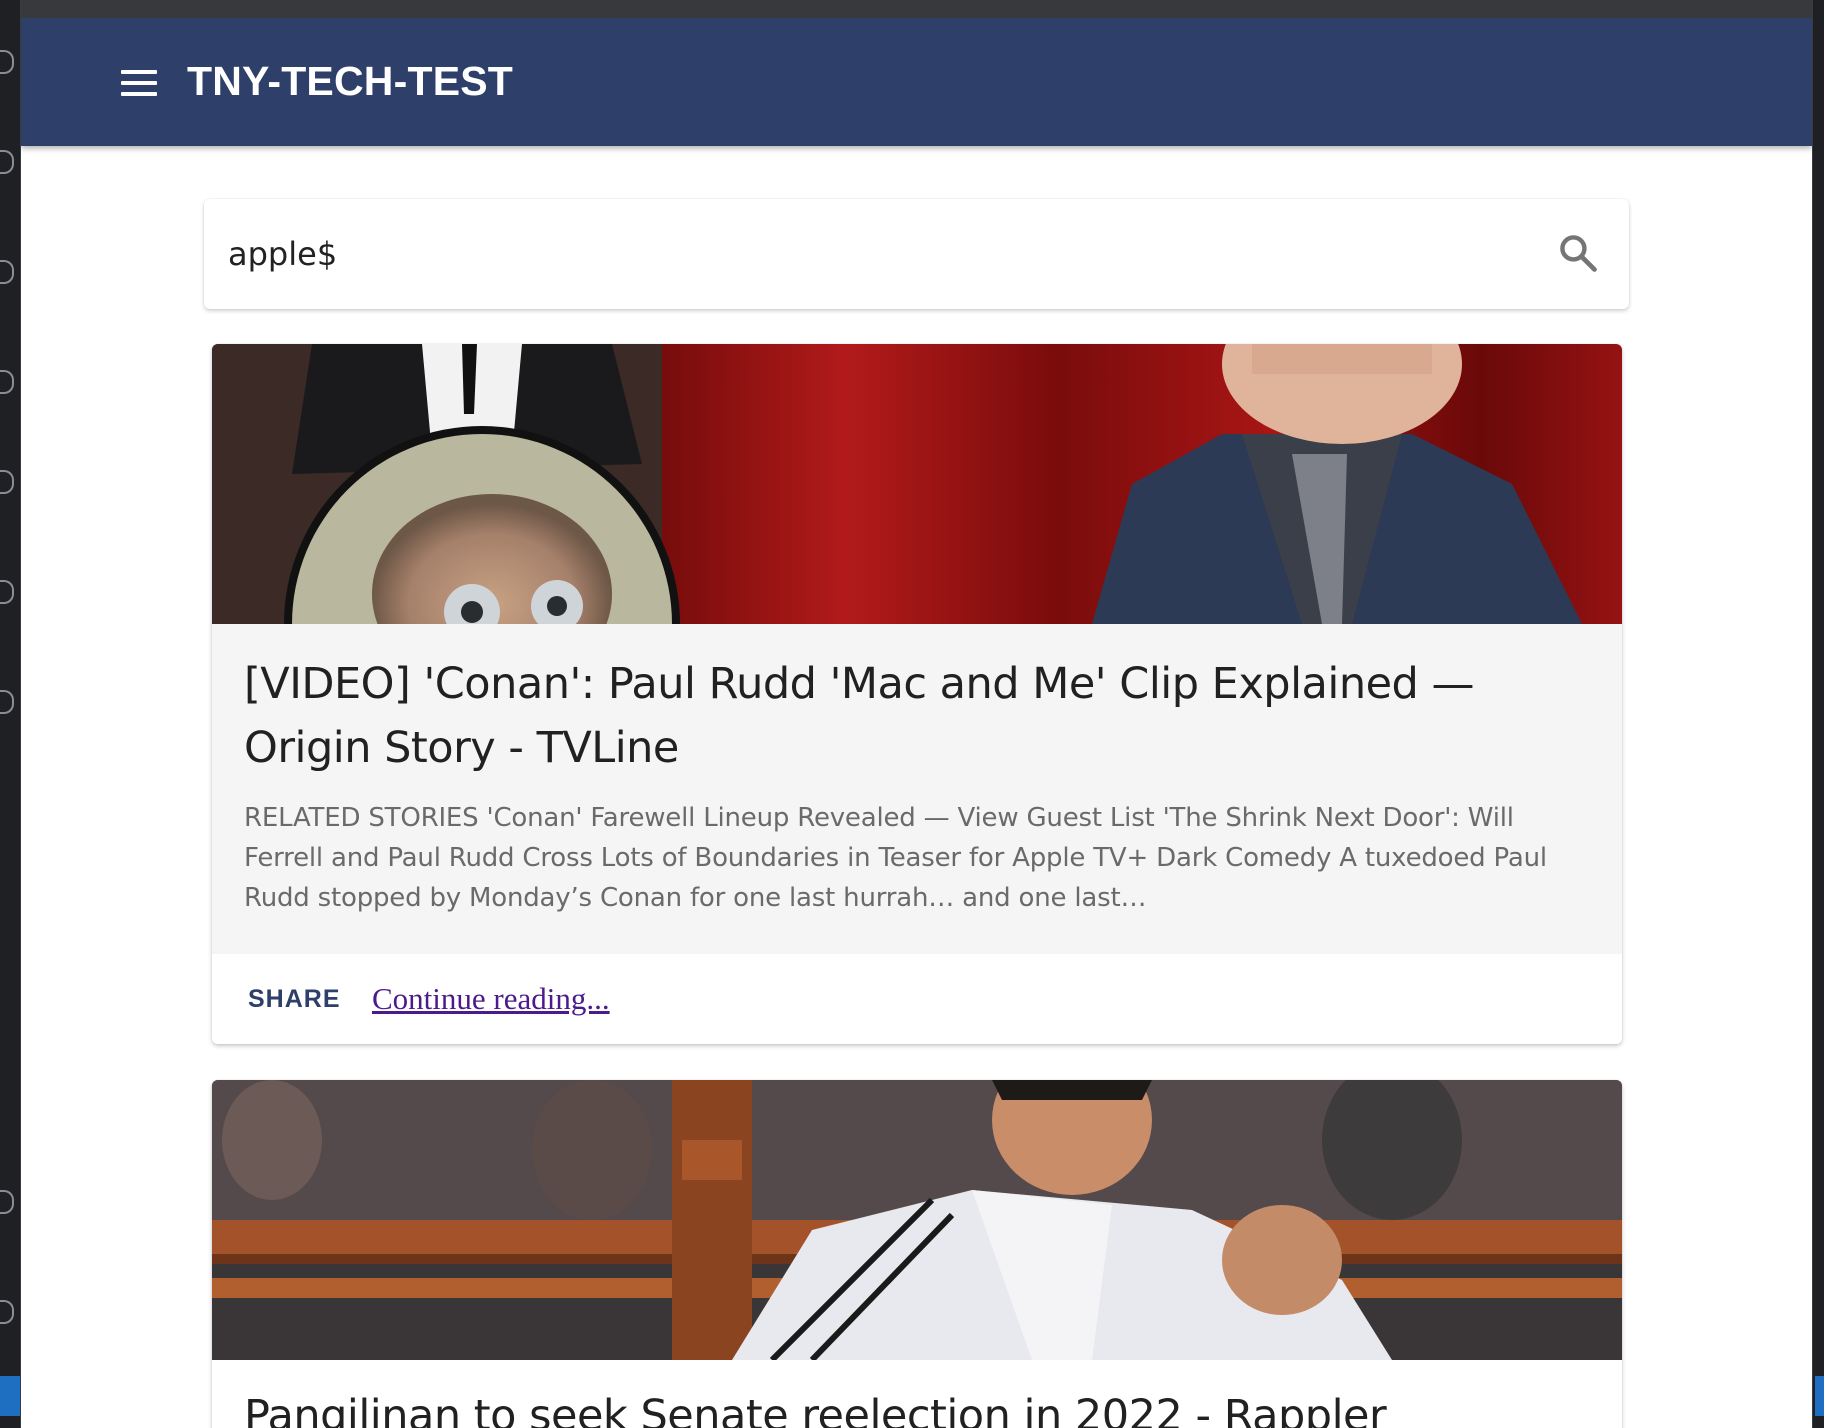  I want to click on source-control-icon, so click(7, 162).